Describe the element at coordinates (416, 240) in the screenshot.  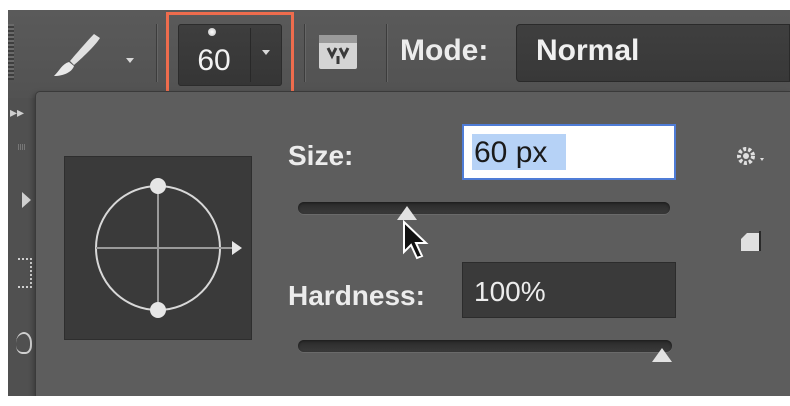
I see `mouse-pointer-icon` at that location.